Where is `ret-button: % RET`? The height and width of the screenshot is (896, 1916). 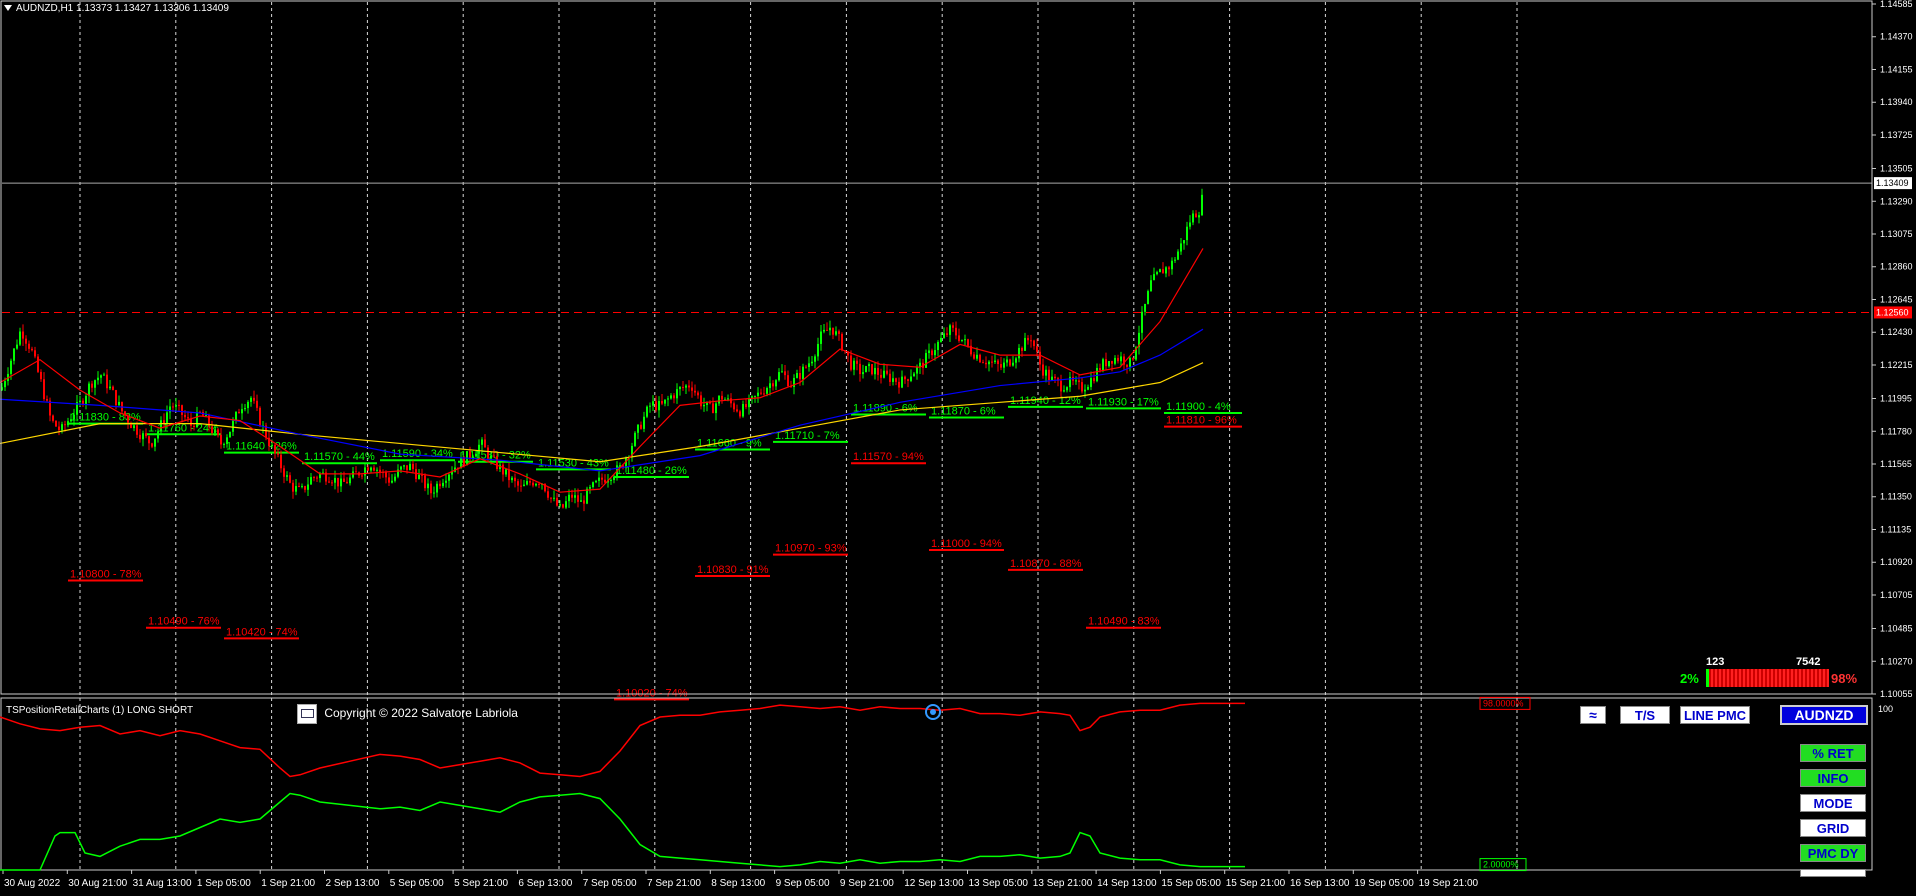 ret-button: % RET is located at coordinates (1833, 753).